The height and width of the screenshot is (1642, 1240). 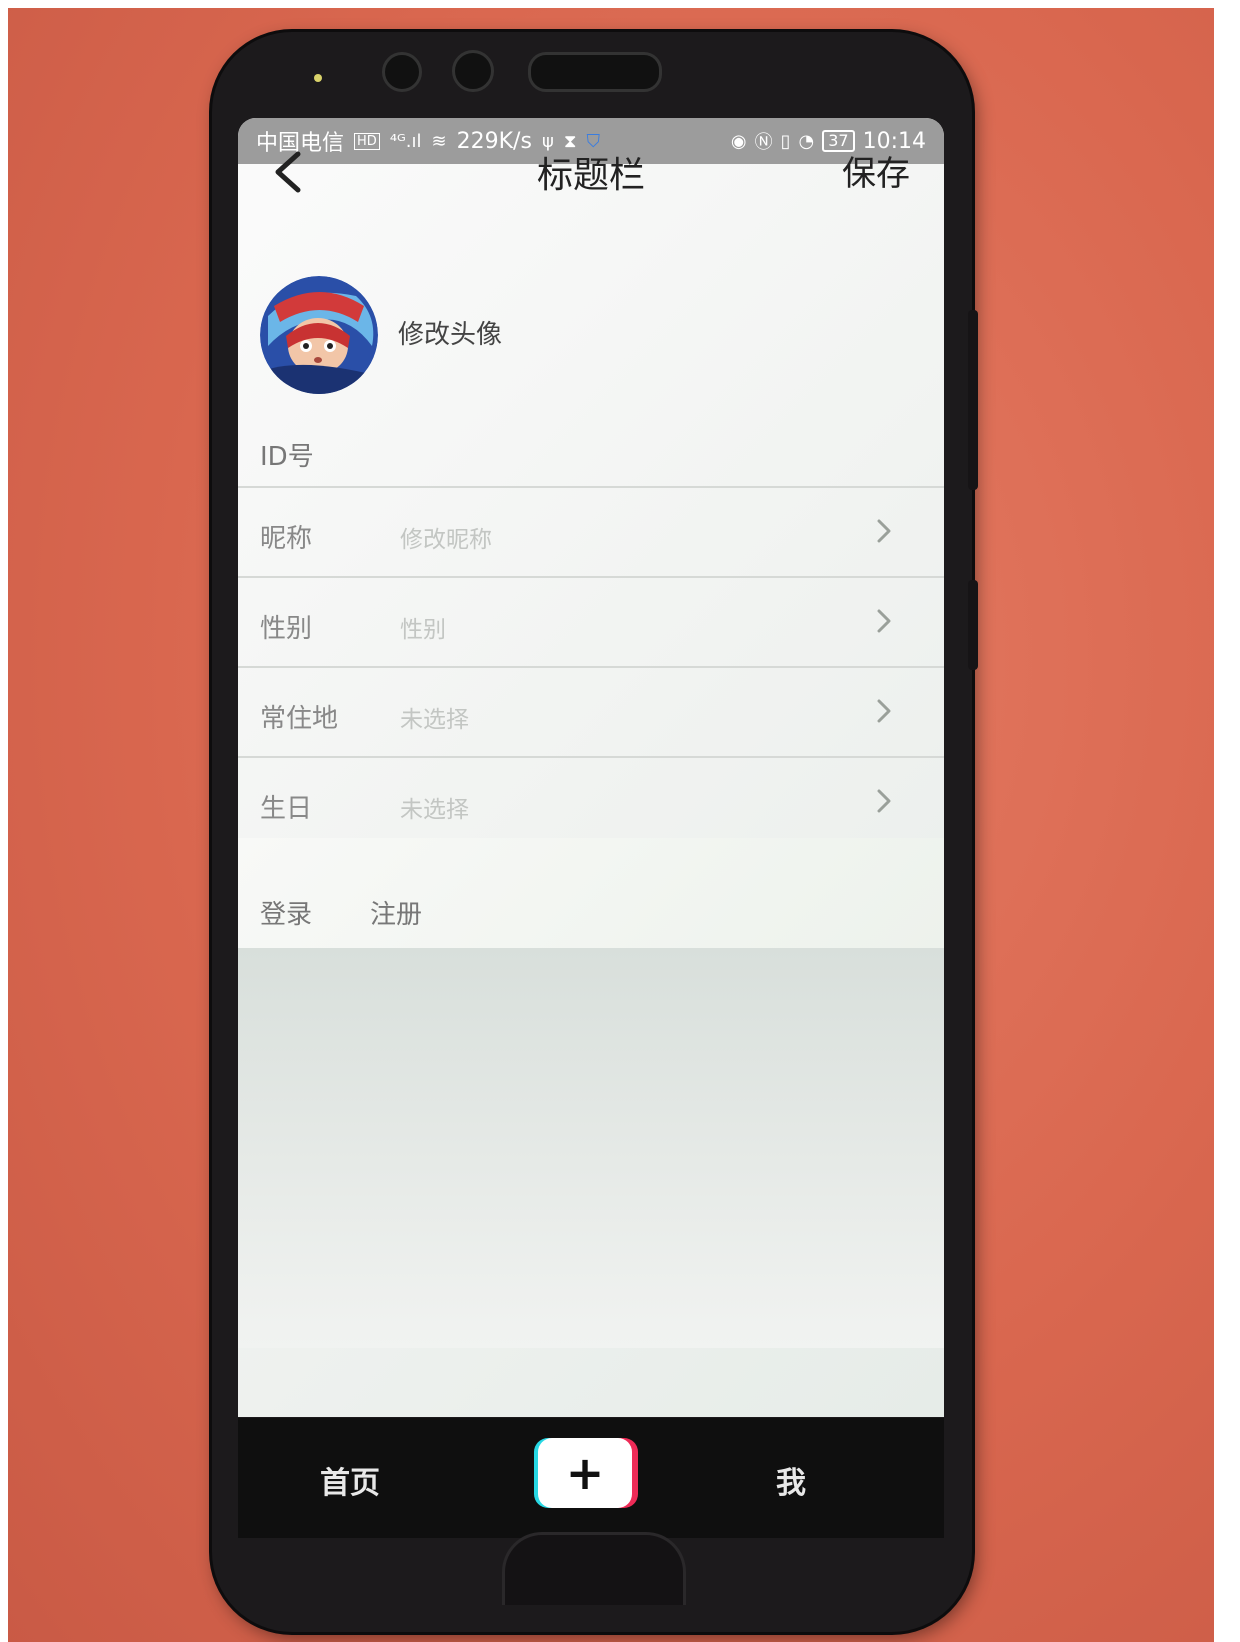 I want to click on home-button, so click(x=594, y=1568).